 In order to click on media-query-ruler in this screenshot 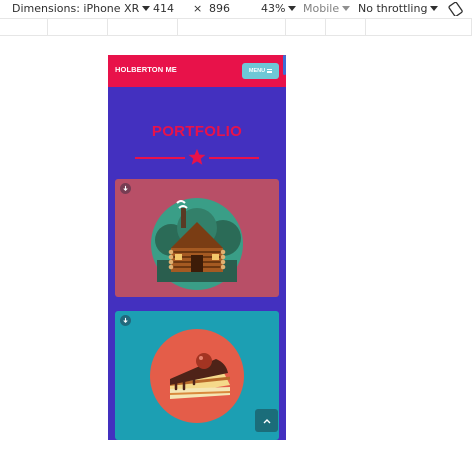, I will do `click(236, 27)`.